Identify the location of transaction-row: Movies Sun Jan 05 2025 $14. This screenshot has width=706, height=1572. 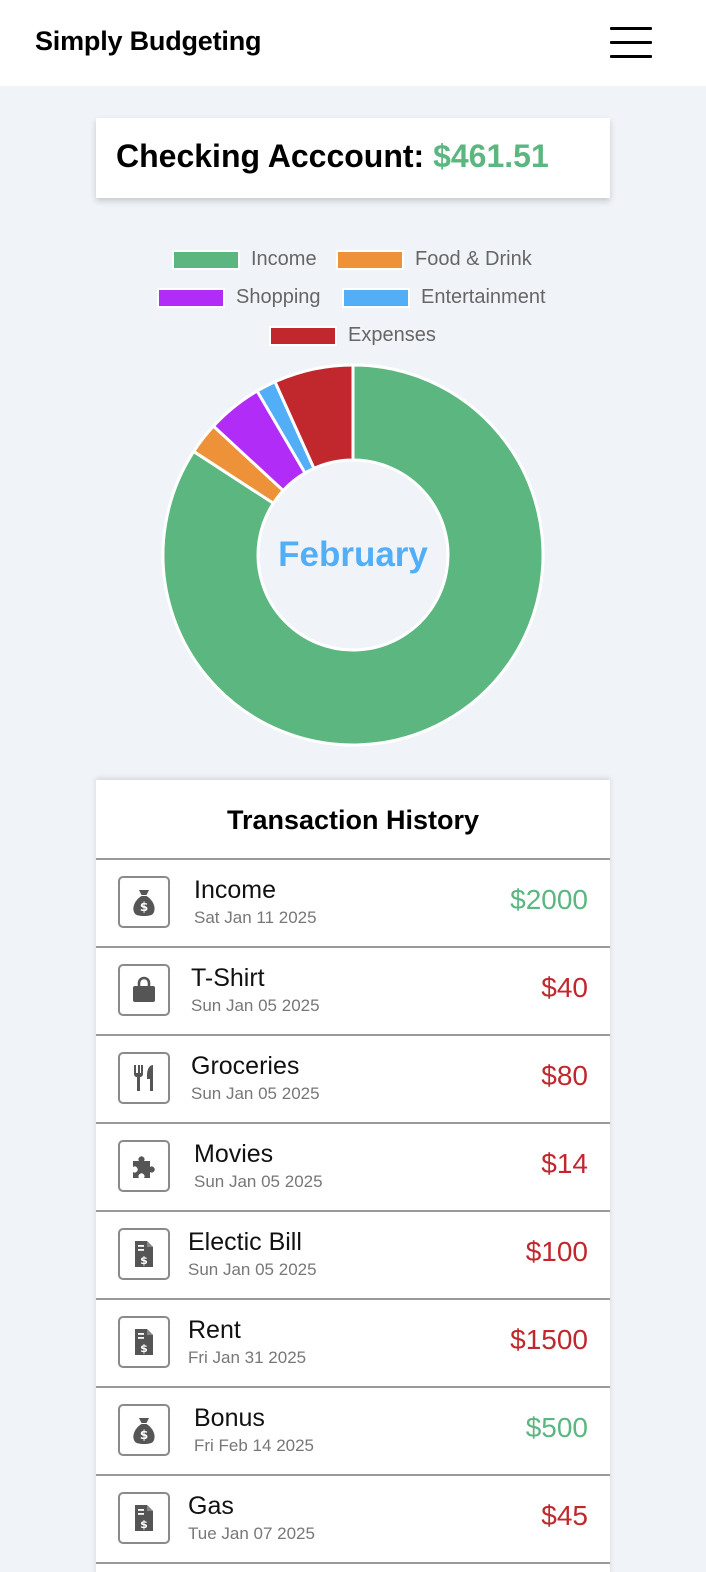
(353, 1168).